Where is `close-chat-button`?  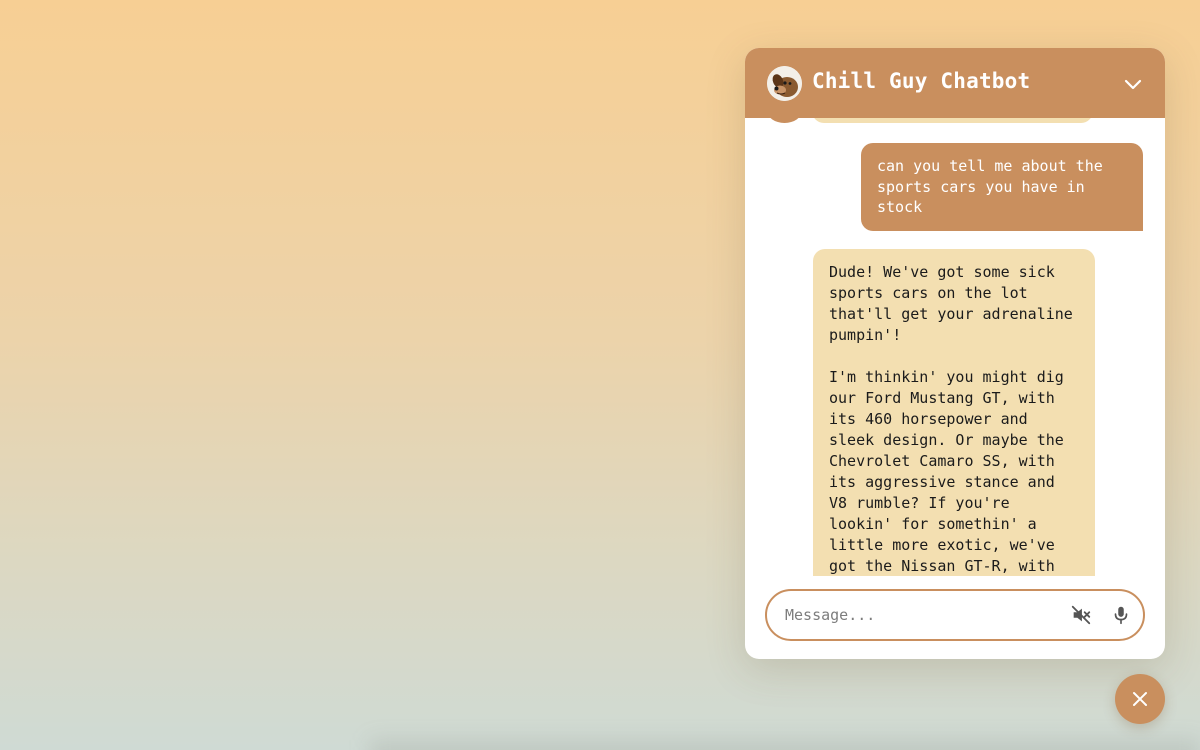 close-chat-button is located at coordinates (1140, 699).